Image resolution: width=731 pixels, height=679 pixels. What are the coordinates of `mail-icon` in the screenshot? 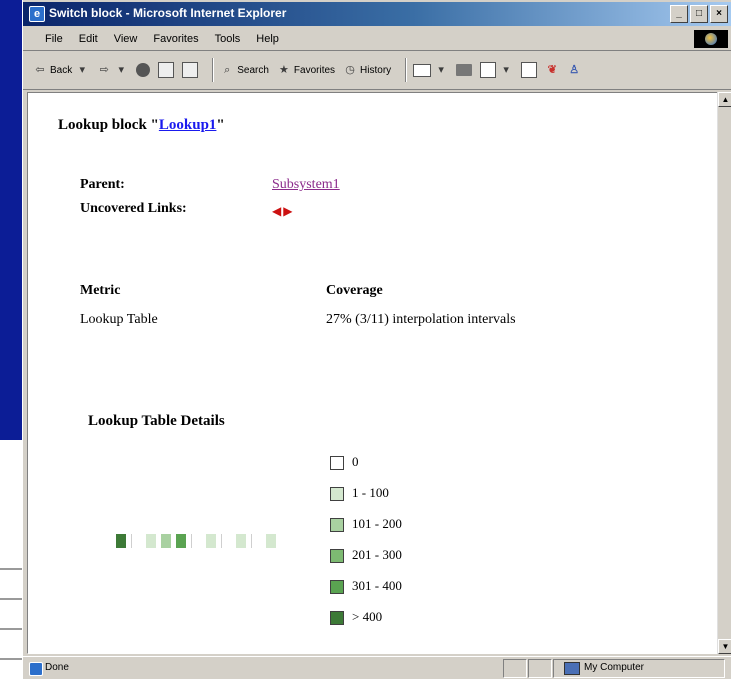 It's located at (422, 70).